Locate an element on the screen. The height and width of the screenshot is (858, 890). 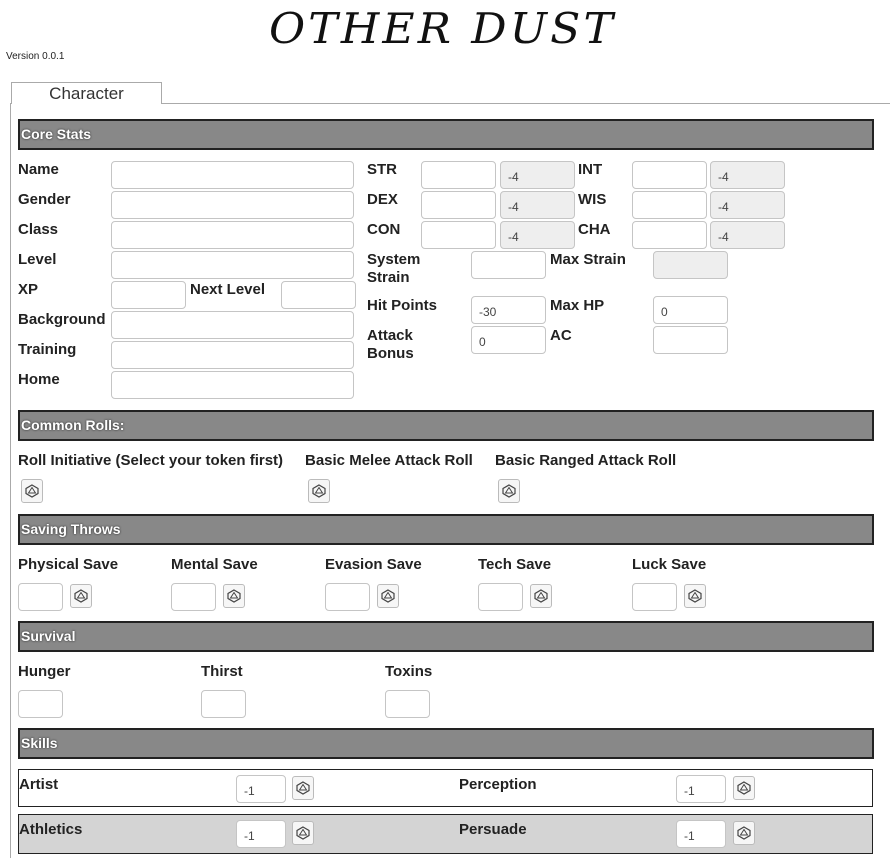
evasion-save-roll-button is located at coordinates (388, 596).